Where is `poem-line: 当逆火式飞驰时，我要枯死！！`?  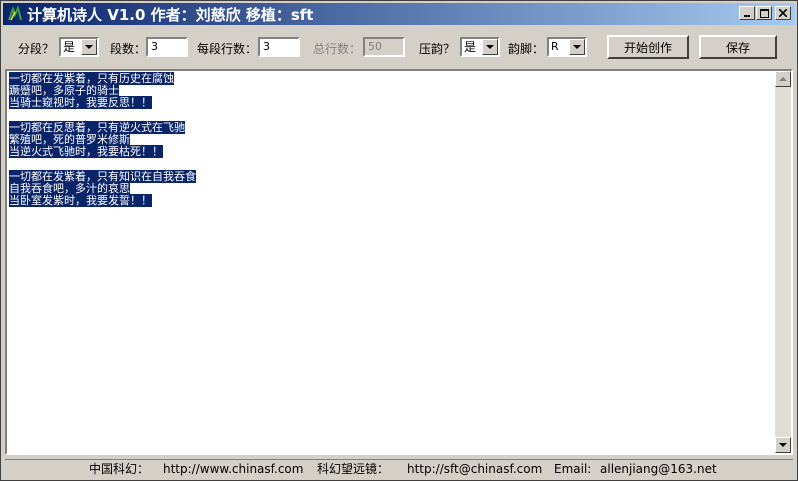 poem-line: 当逆火式飞驰时，我要枯死！！ is located at coordinates (391, 151).